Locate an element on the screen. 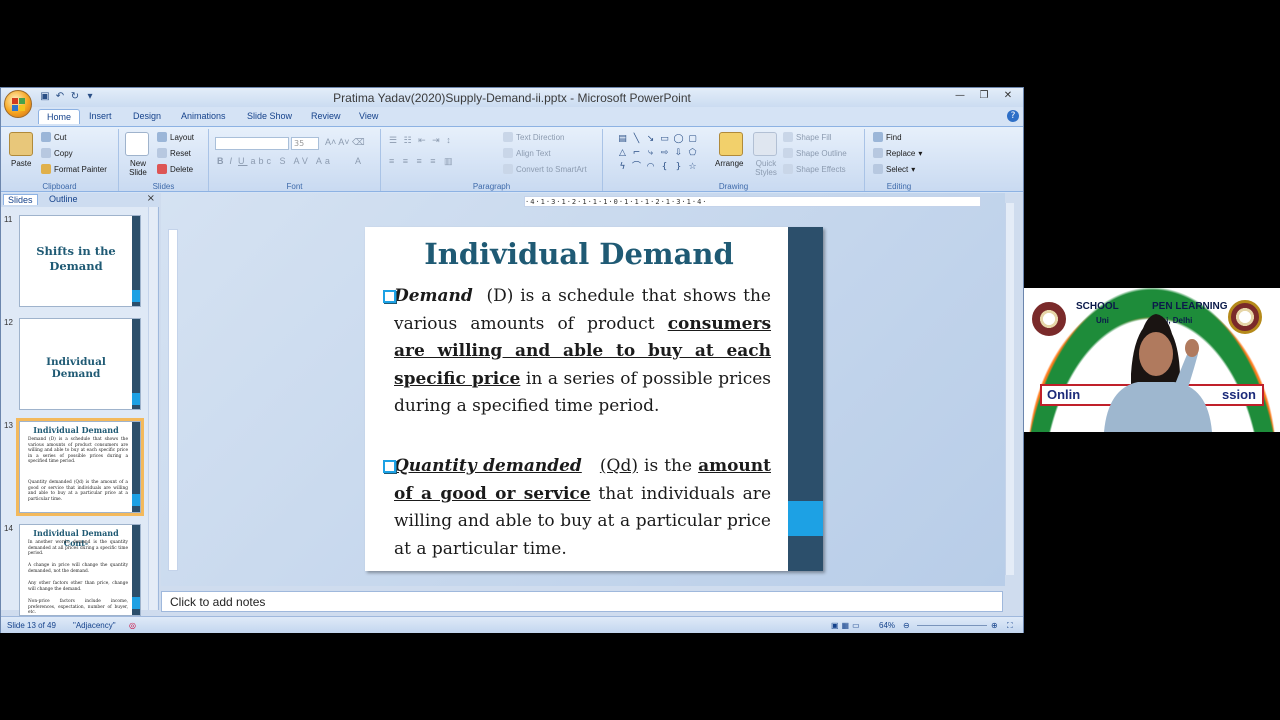 This screenshot has height=720, width=1280. font-grow-shrink-icons: A˄ A˅ ⌫ is located at coordinates (345, 142).